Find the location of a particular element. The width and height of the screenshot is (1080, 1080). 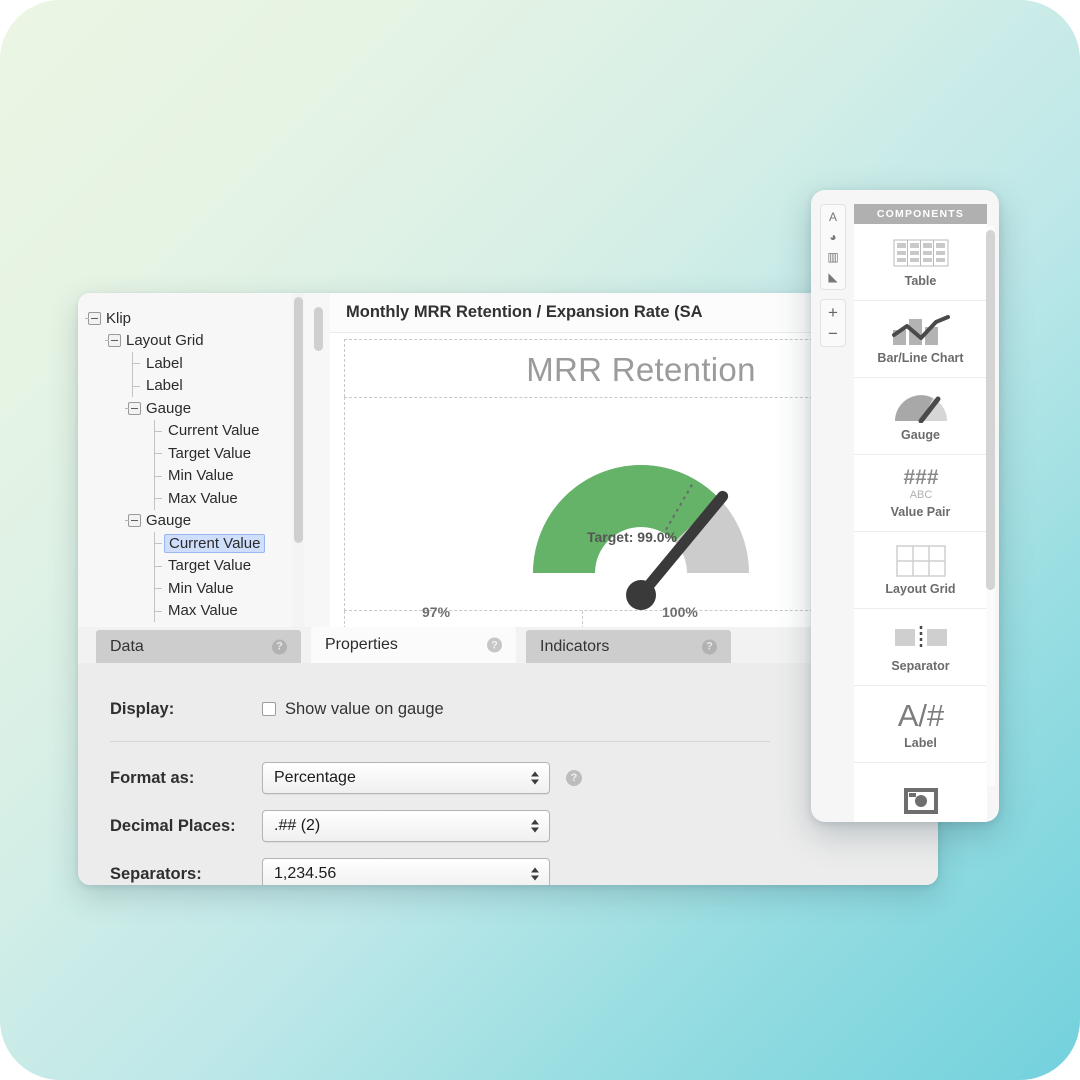

separators-row: Separators: 1,234.56 is located at coordinates (524, 867).